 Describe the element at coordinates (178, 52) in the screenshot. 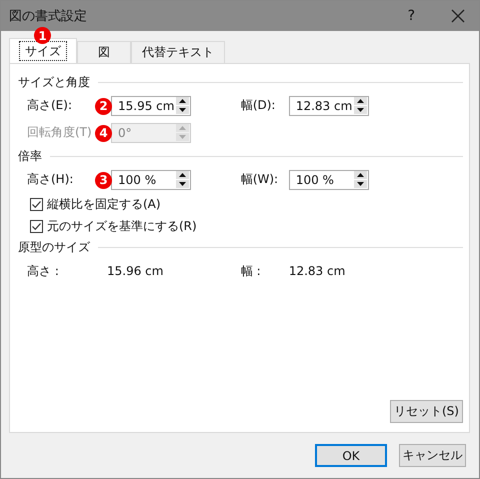

I see `tab: 代替テキスト` at that location.